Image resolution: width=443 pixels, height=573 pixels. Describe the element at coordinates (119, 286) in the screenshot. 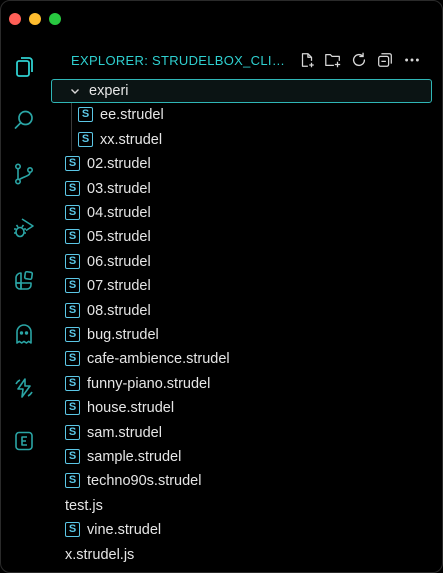

I see `file-label: 07.strudel` at that location.